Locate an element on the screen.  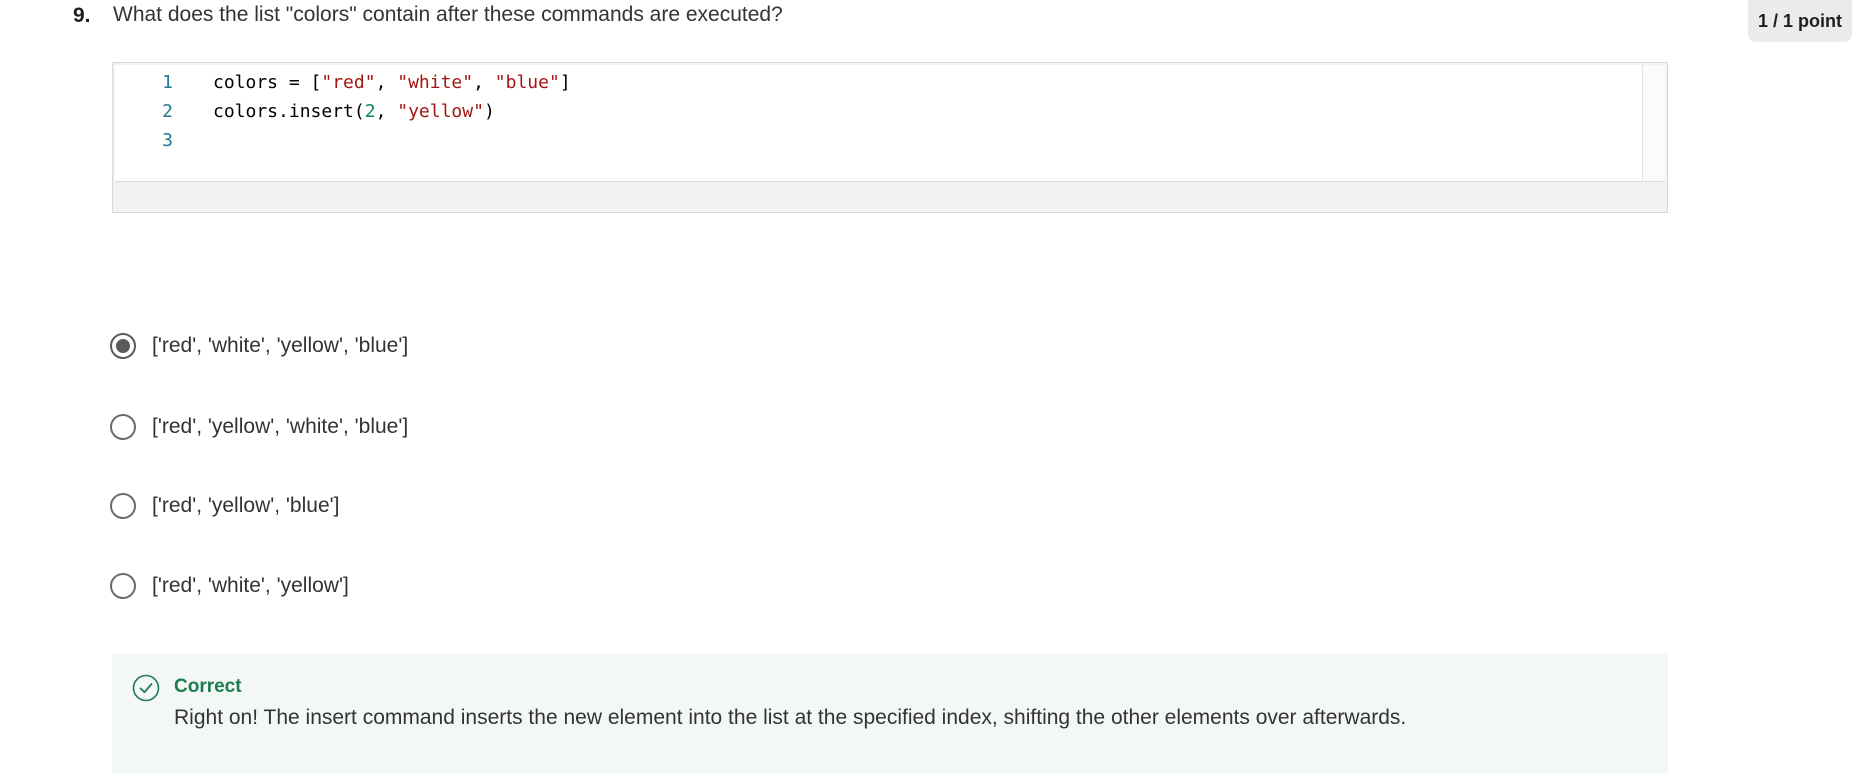
code-token: ] is located at coordinates (565, 82).